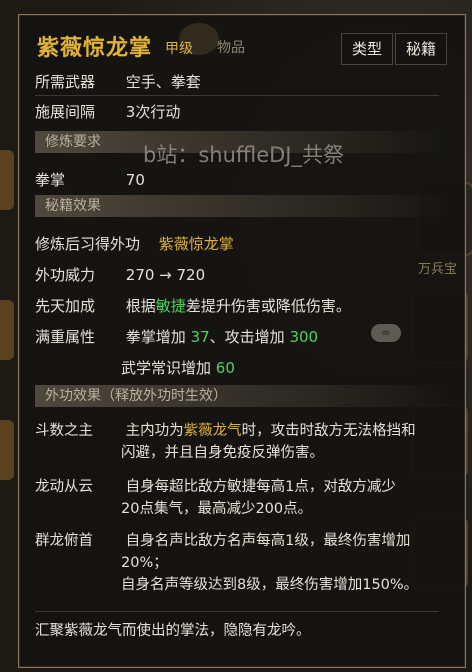  I want to click on innate-attribute: 敏捷, so click(170, 306).